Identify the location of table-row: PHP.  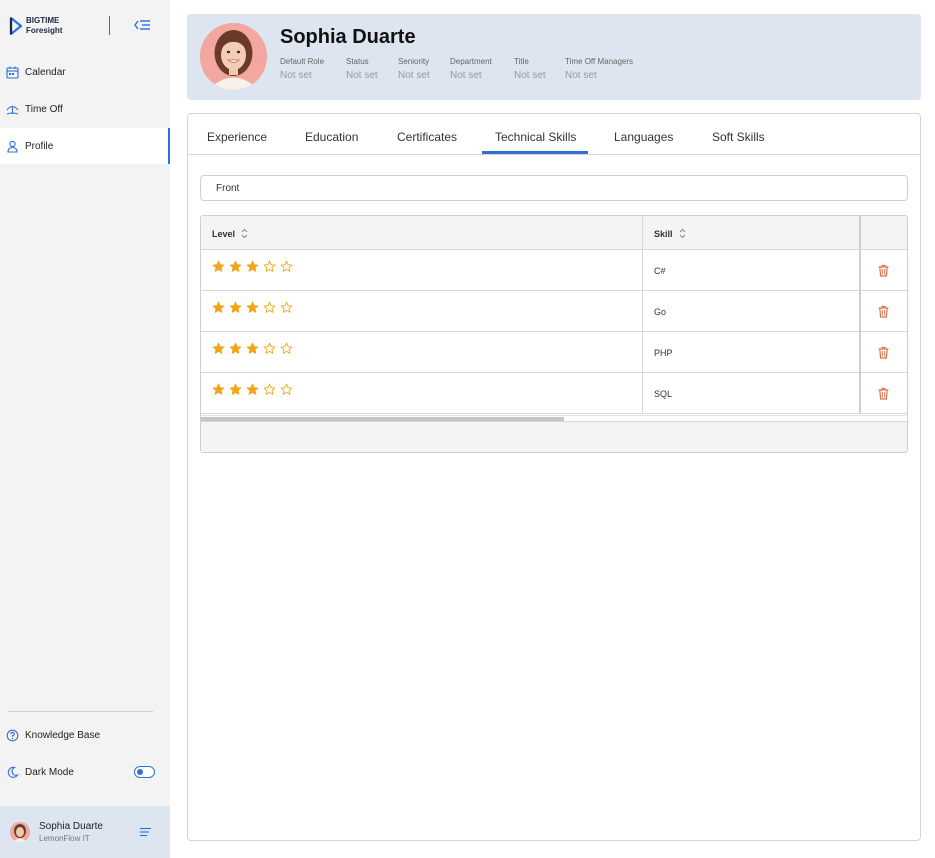
(554, 352).